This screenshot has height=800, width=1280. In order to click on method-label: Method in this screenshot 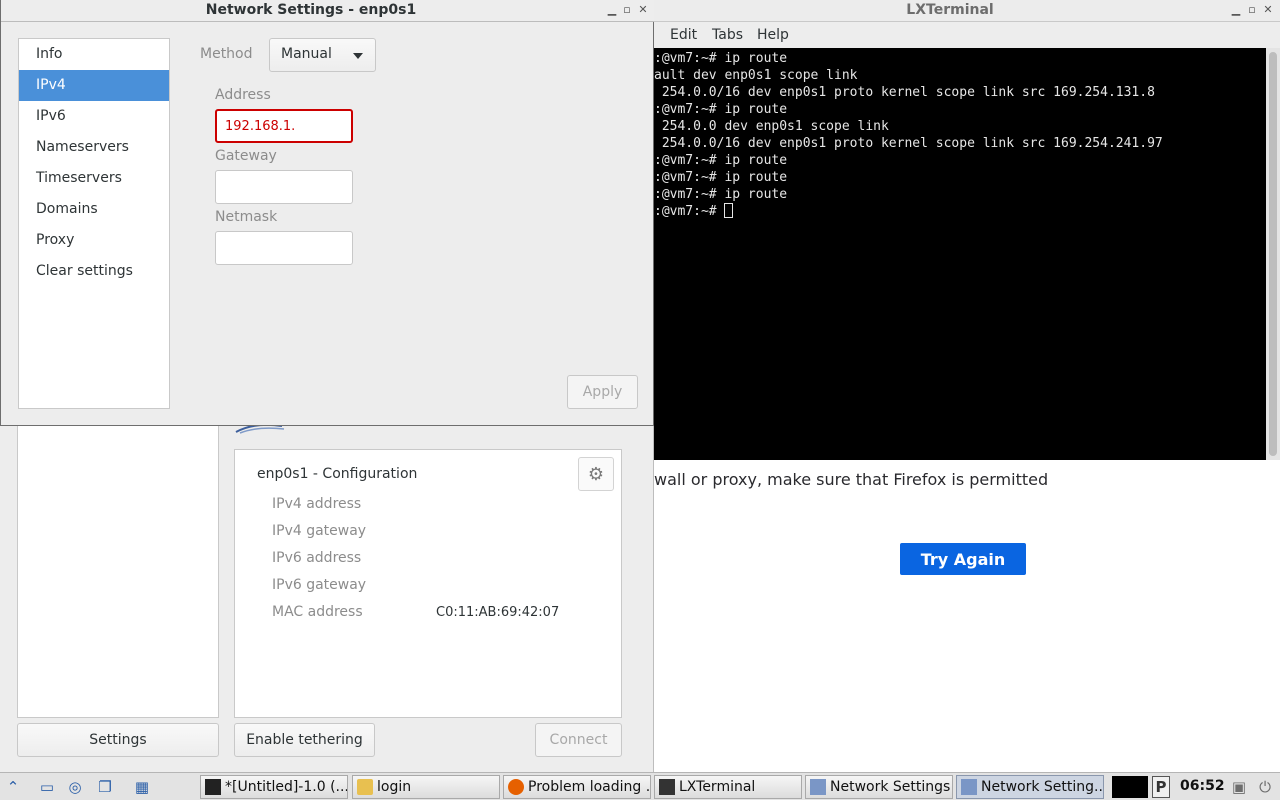, I will do `click(226, 54)`.